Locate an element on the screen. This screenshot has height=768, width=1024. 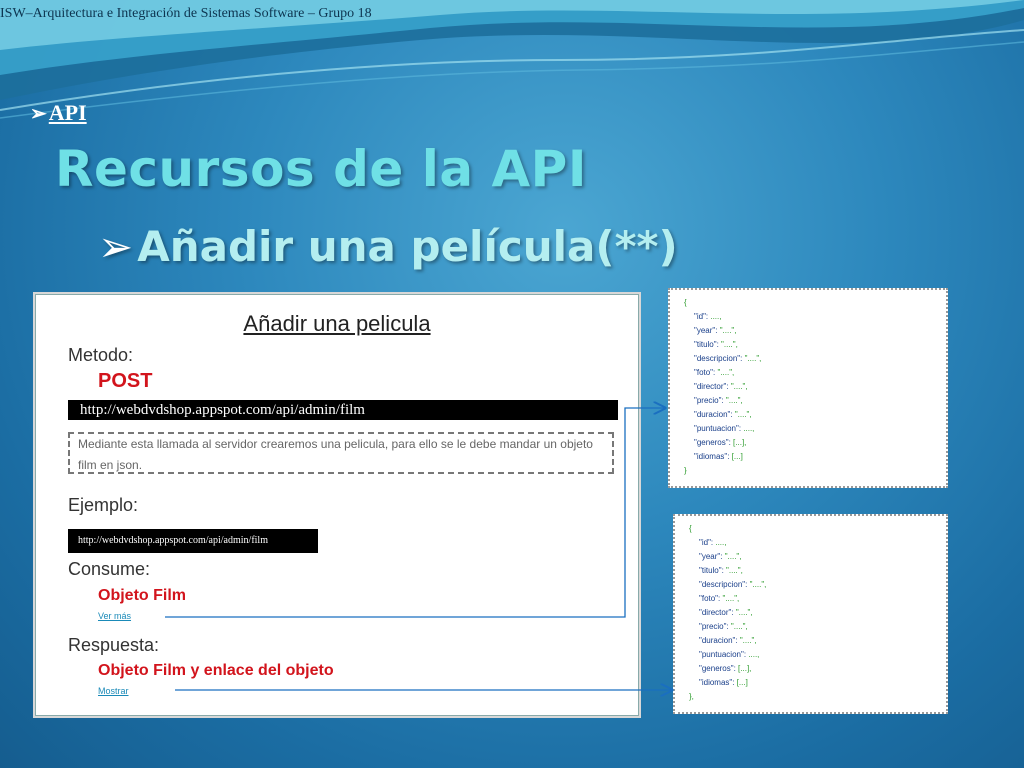
respuesta-value: Objeto Film y enlace del objeto is located at coordinates (216, 670).